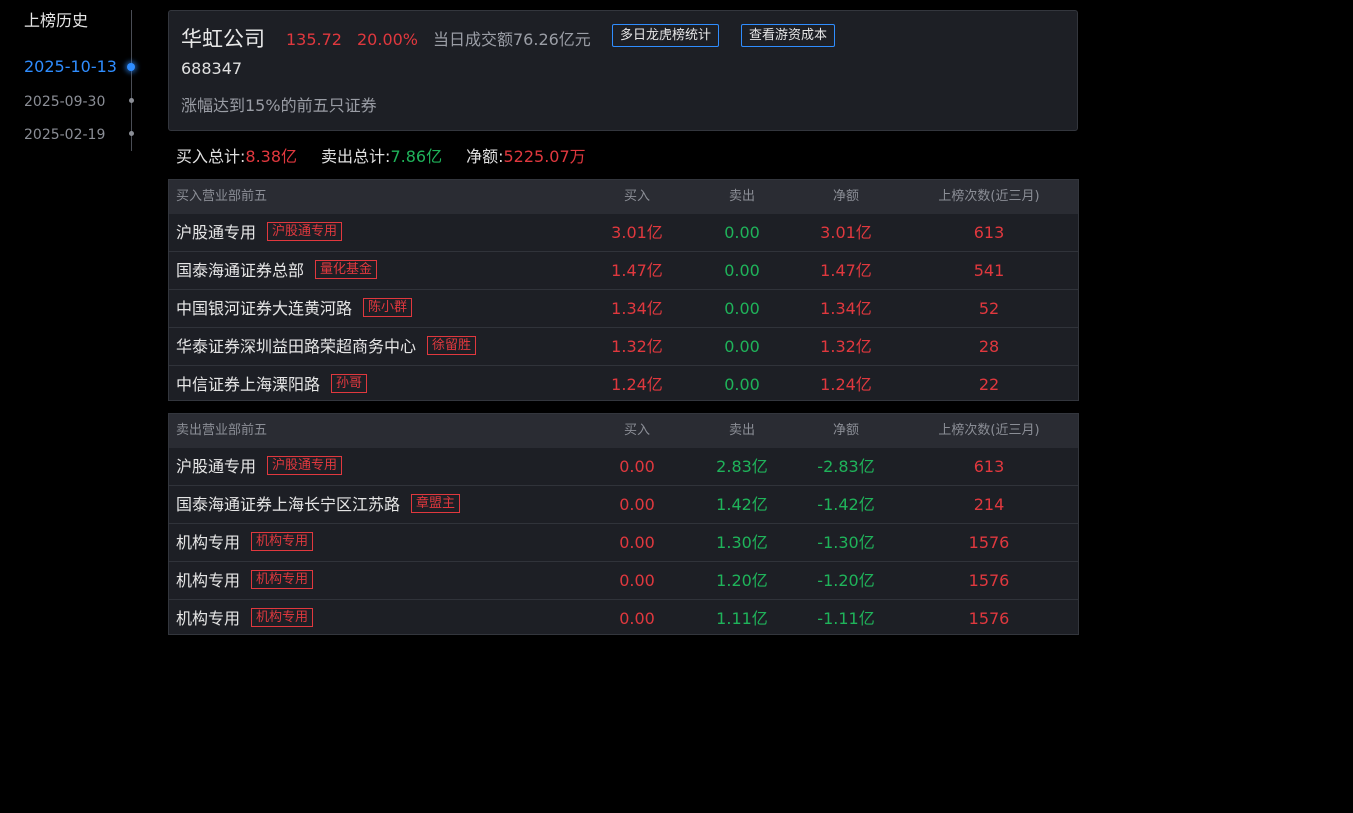 This screenshot has width=1353, height=813. What do you see at coordinates (388, 39) in the screenshot?
I see `stock-change-pct: 20.00%` at bounding box center [388, 39].